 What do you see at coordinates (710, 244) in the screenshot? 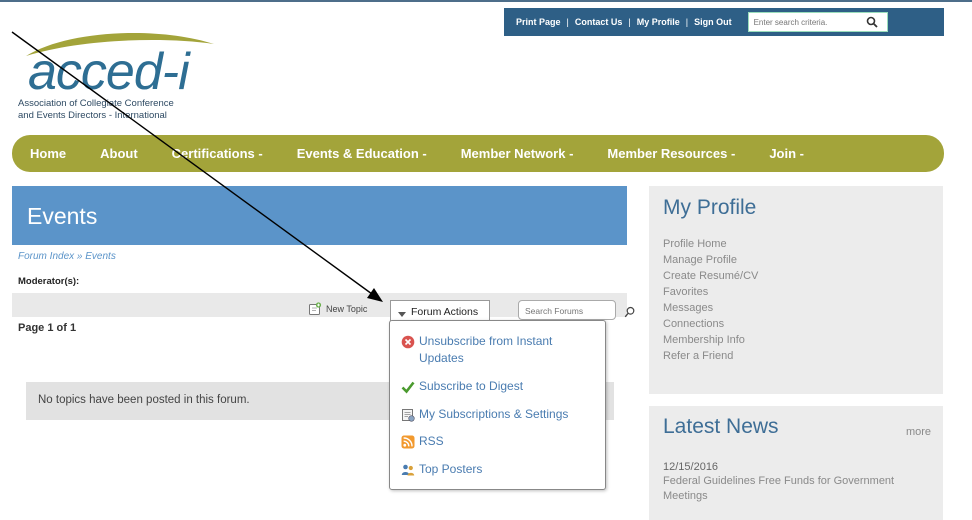
I see `profile-link: Profile Home` at bounding box center [710, 244].